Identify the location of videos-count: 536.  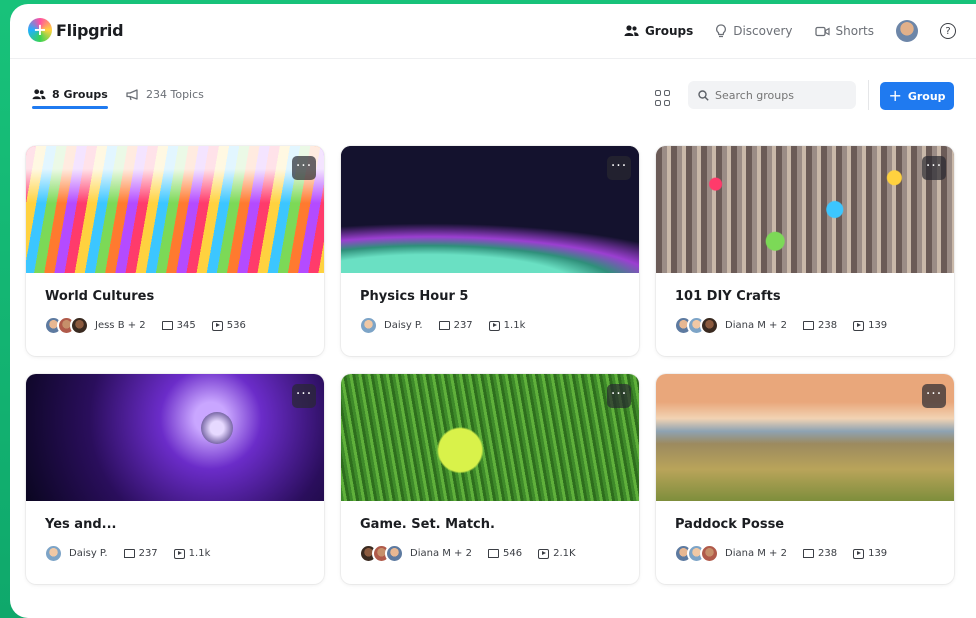
(228, 325).